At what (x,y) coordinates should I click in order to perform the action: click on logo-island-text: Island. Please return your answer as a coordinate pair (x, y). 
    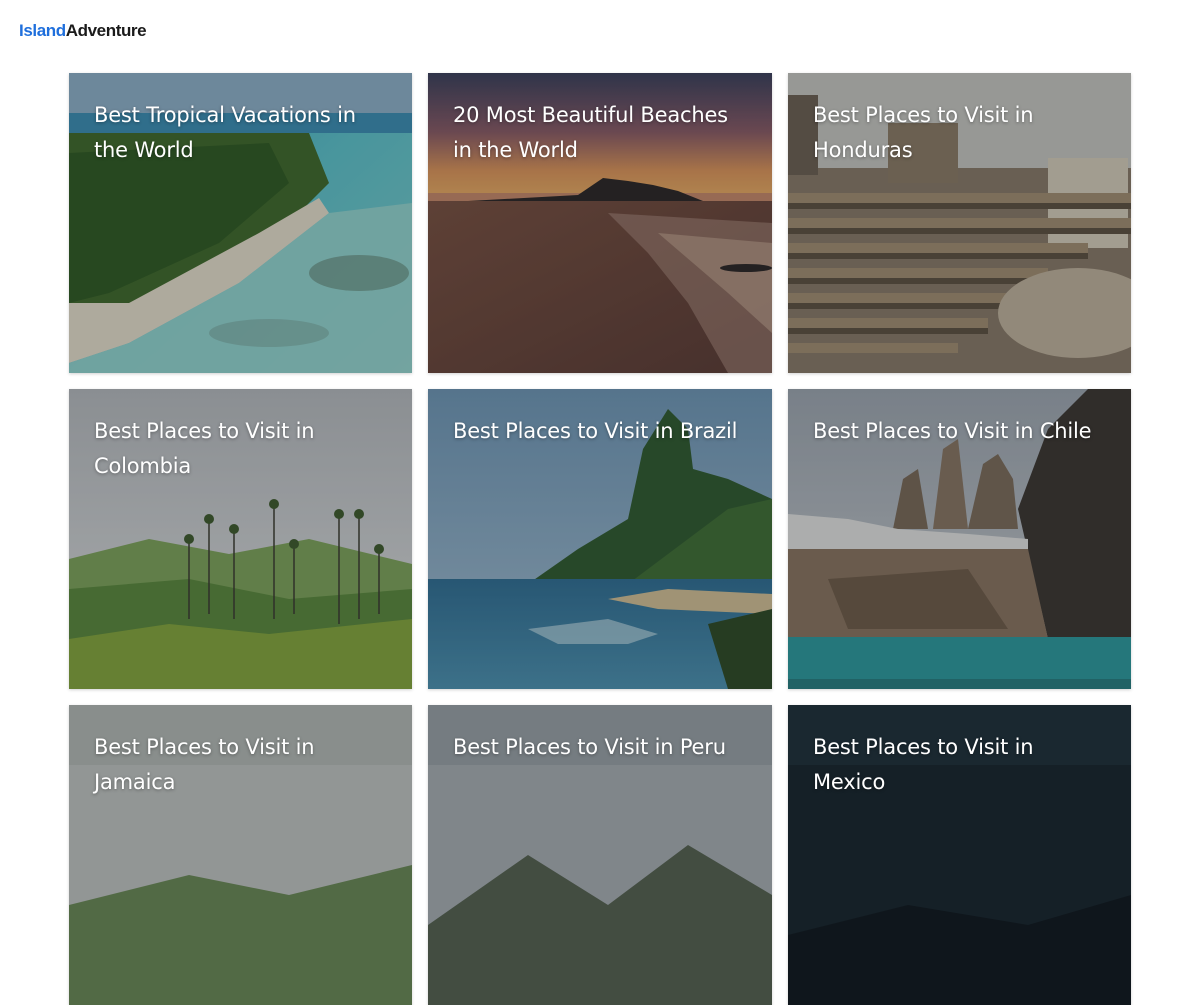
    Looking at the image, I should click on (42, 30).